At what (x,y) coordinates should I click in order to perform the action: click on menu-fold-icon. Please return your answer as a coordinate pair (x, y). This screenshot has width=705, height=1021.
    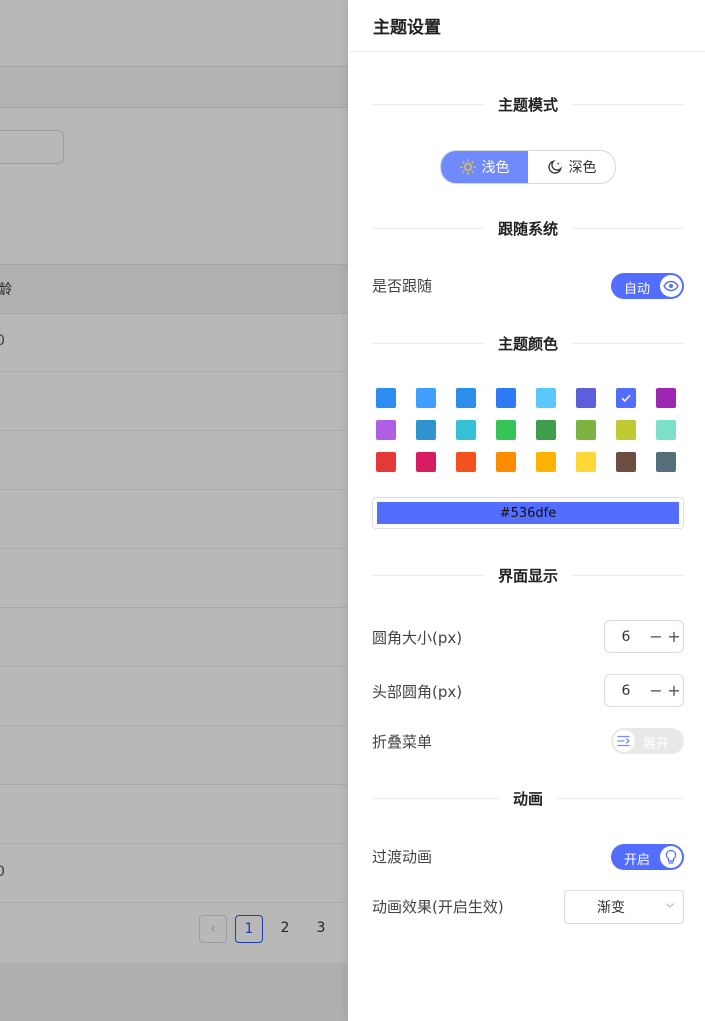
    Looking at the image, I should click on (624, 741).